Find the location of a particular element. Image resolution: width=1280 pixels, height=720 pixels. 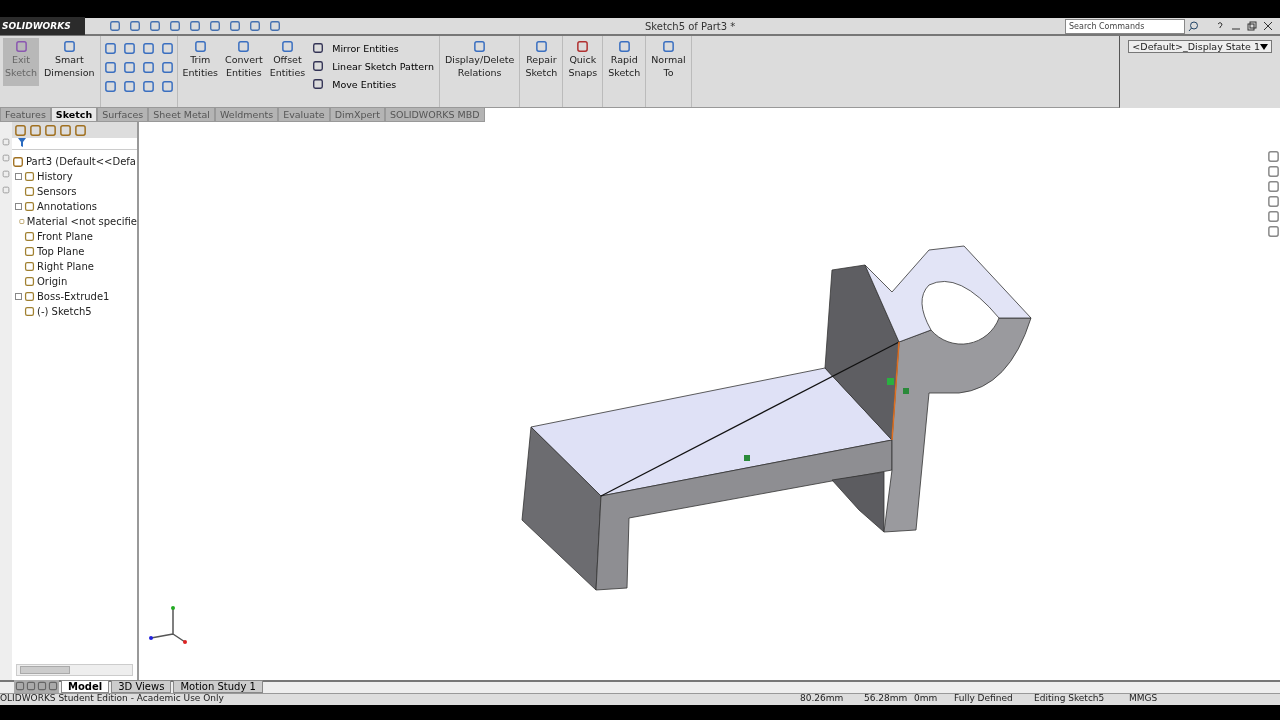

command-tab: Sketch is located at coordinates (74, 115).